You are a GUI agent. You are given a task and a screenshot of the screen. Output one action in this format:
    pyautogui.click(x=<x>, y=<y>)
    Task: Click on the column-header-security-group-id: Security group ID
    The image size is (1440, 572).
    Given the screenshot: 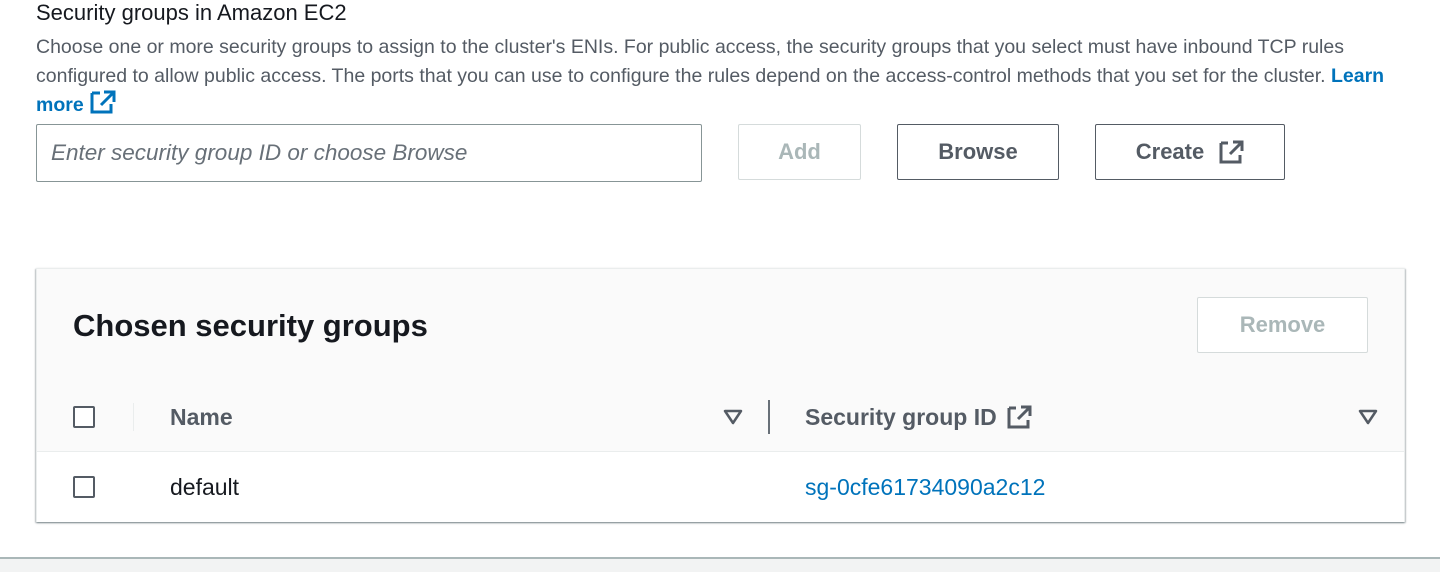 What is the action you would take?
    pyautogui.click(x=919, y=417)
    